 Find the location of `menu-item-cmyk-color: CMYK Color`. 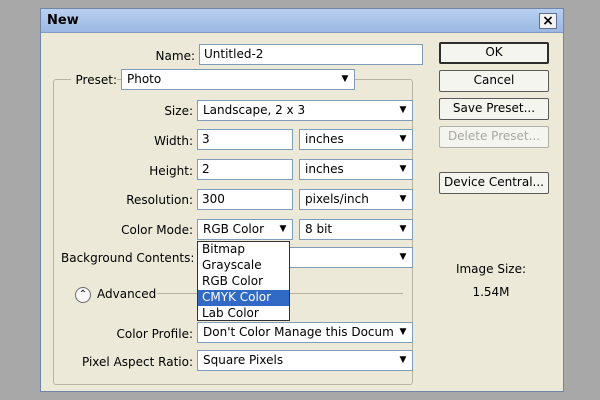

menu-item-cmyk-color: CMYK Color is located at coordinates (243, 298).